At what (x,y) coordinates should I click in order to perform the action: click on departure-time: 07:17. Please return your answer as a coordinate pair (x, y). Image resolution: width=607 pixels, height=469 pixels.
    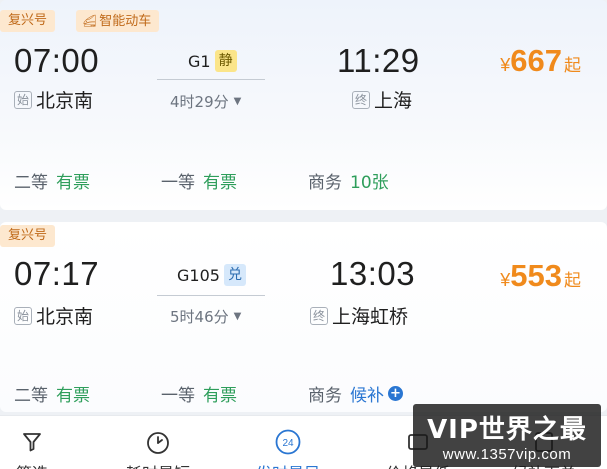
    Looking at the image, I should click on (57, 273).